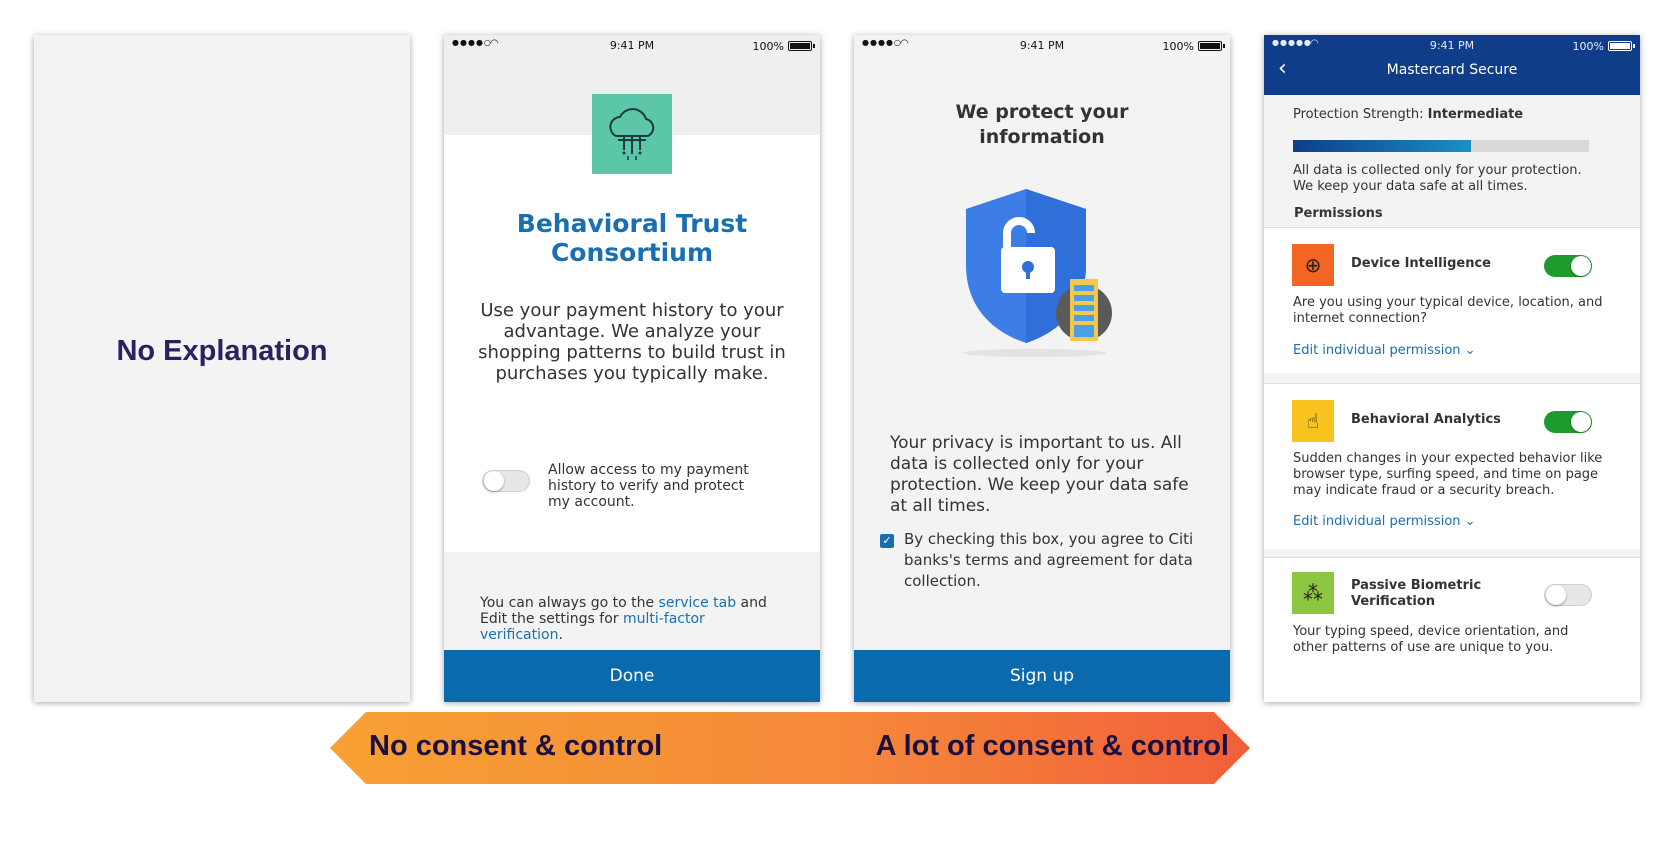 This screenshot has height=849, width=1669. I want to click on app-header: ●●●●● ◠ 9:41 PM 100% ‹ Mastercard Secure, so click(1452, 65).